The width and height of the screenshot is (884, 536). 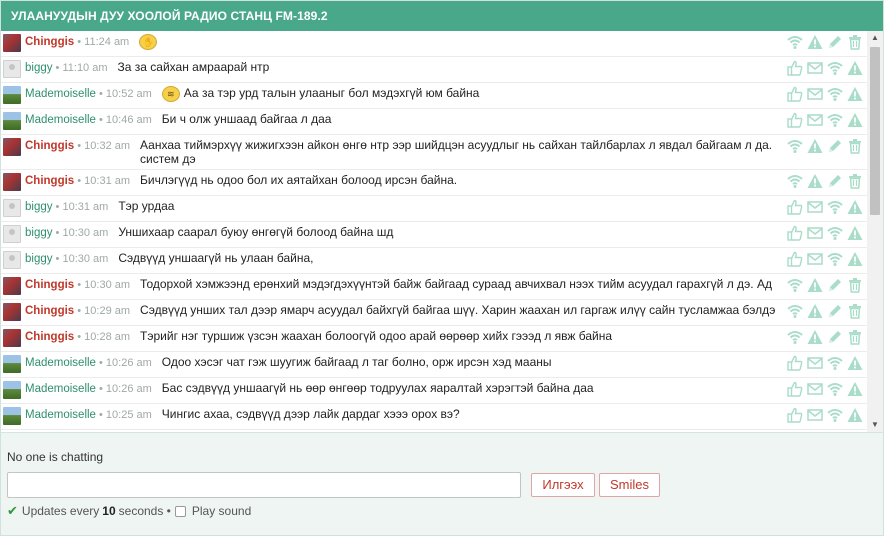 What do you see at coordinates (875, 231) in the screenshot?
I see `scrollbar: ▲ ▼` at bounding box center [875, 231].